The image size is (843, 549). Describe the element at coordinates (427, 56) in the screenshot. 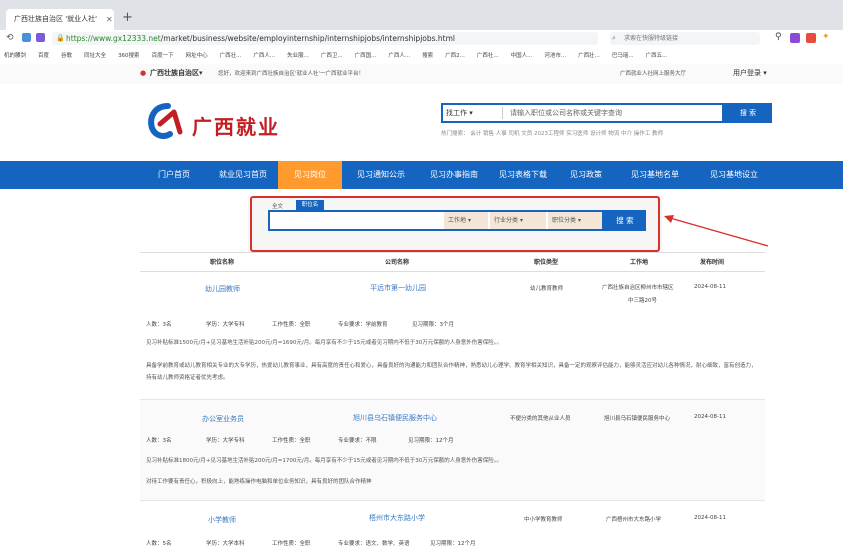

I see `bookmark-item: 搜索` at that location.